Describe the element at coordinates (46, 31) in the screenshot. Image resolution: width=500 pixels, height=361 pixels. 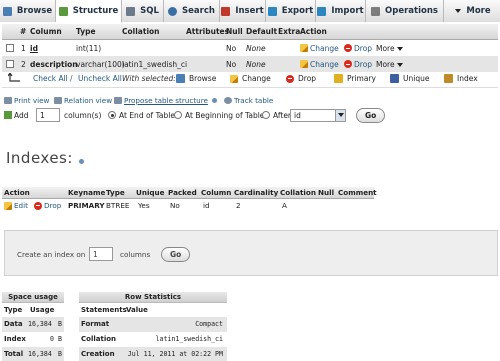
I see `header-column: Column` at that location.